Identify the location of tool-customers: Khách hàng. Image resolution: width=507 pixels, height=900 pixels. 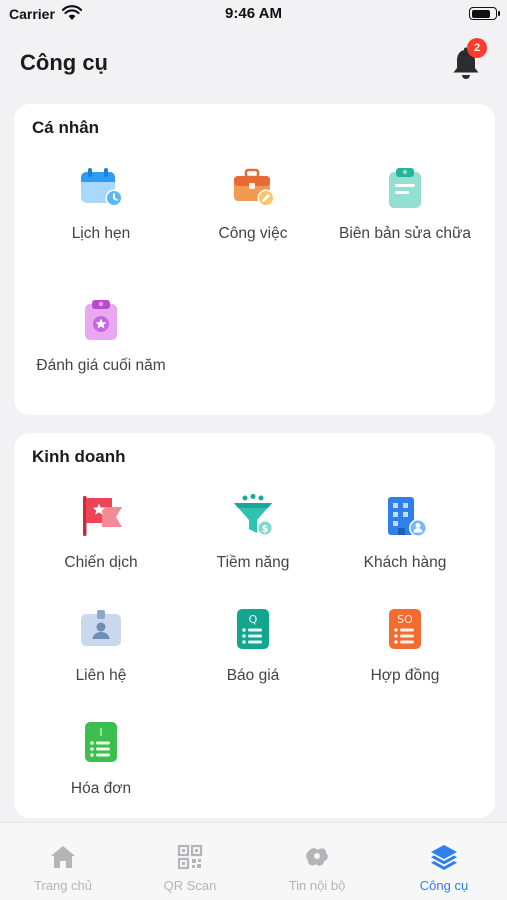
(405, 533).